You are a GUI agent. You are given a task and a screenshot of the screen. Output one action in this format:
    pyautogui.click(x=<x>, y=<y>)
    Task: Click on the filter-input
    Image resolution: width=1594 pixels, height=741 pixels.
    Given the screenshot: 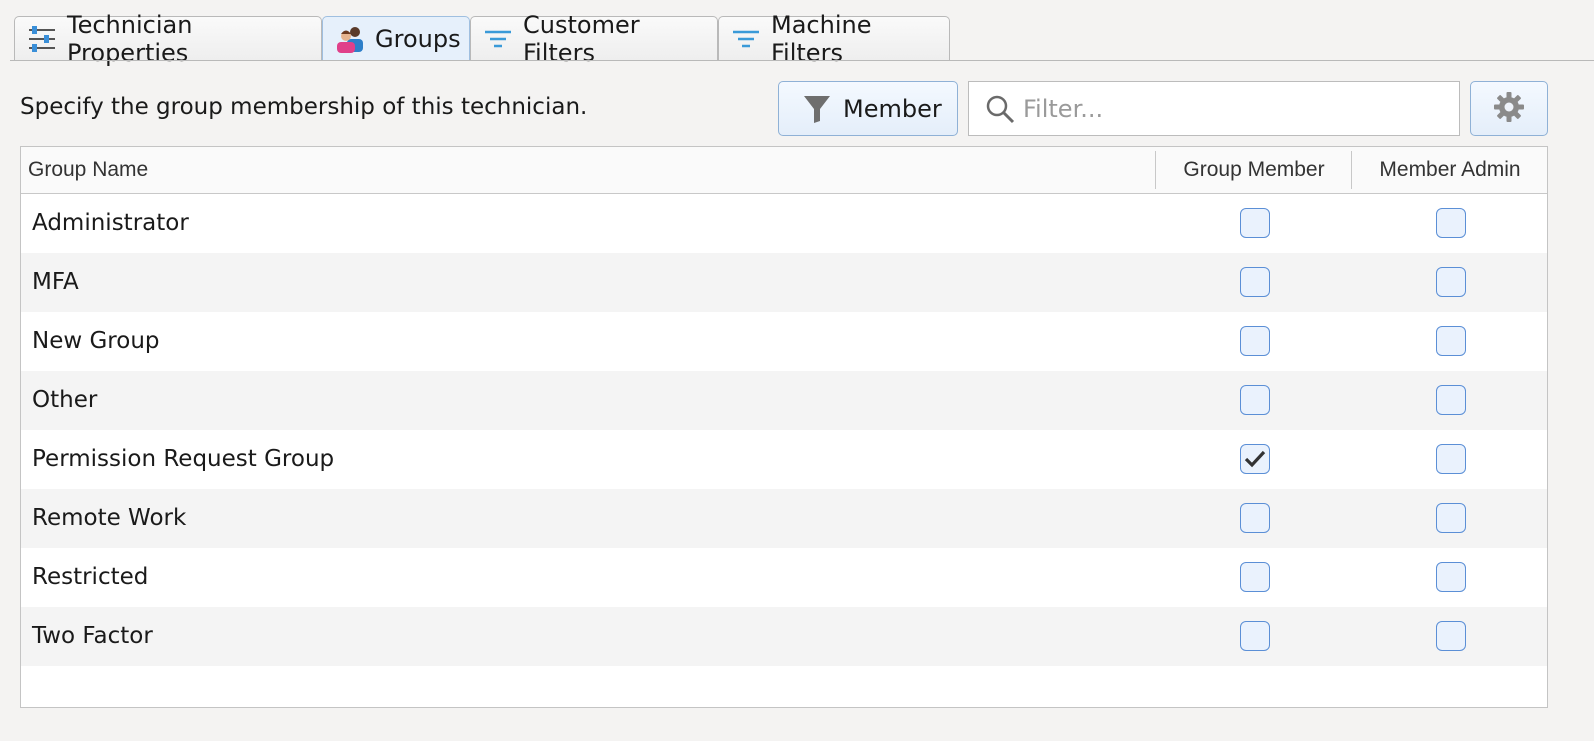 What is the action you would take?
    pyautogui.click(x=1233, y=108)
    